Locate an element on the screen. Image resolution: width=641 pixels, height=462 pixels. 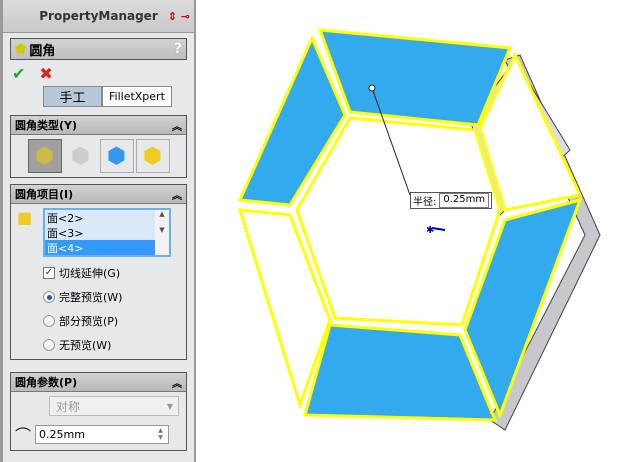
model-top-face is located at coordinates (415, 77).